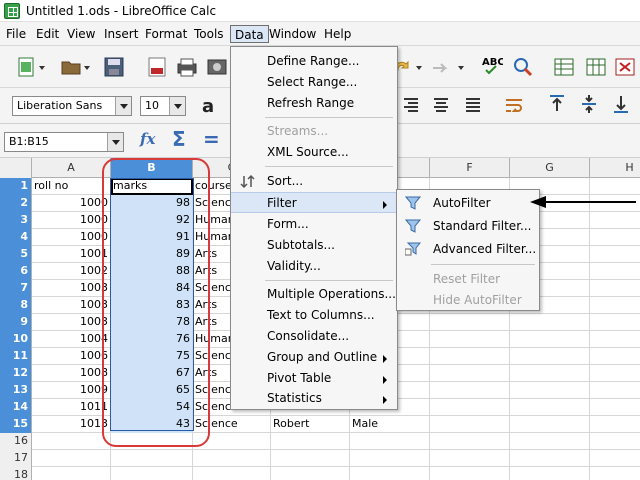 Image resolution: width=640 pixels, height=480 pixels. Describe the element at coordinates (209, 105) in the screenshot. I see `bold-icon: a` at that location.